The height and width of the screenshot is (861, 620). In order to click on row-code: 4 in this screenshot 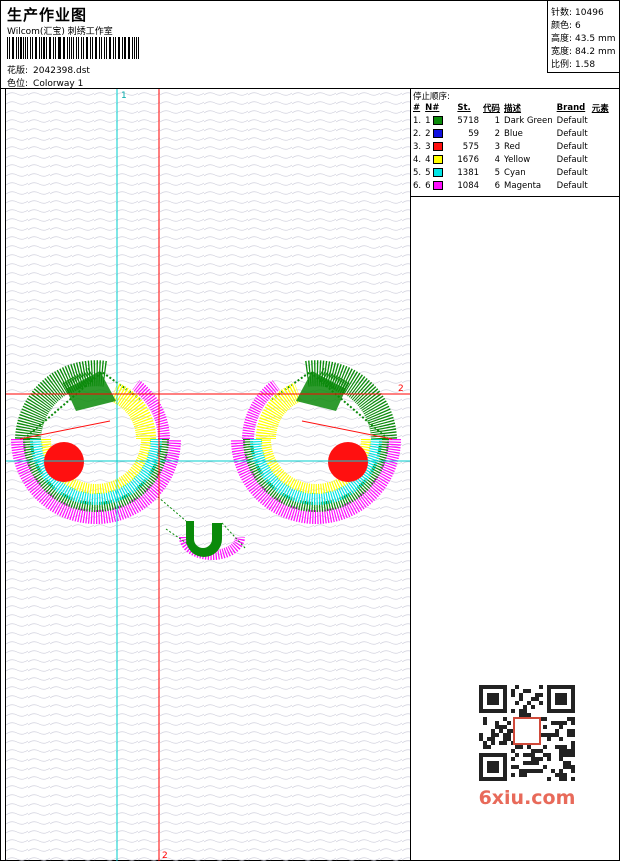, I will do `click(497, 159)`.